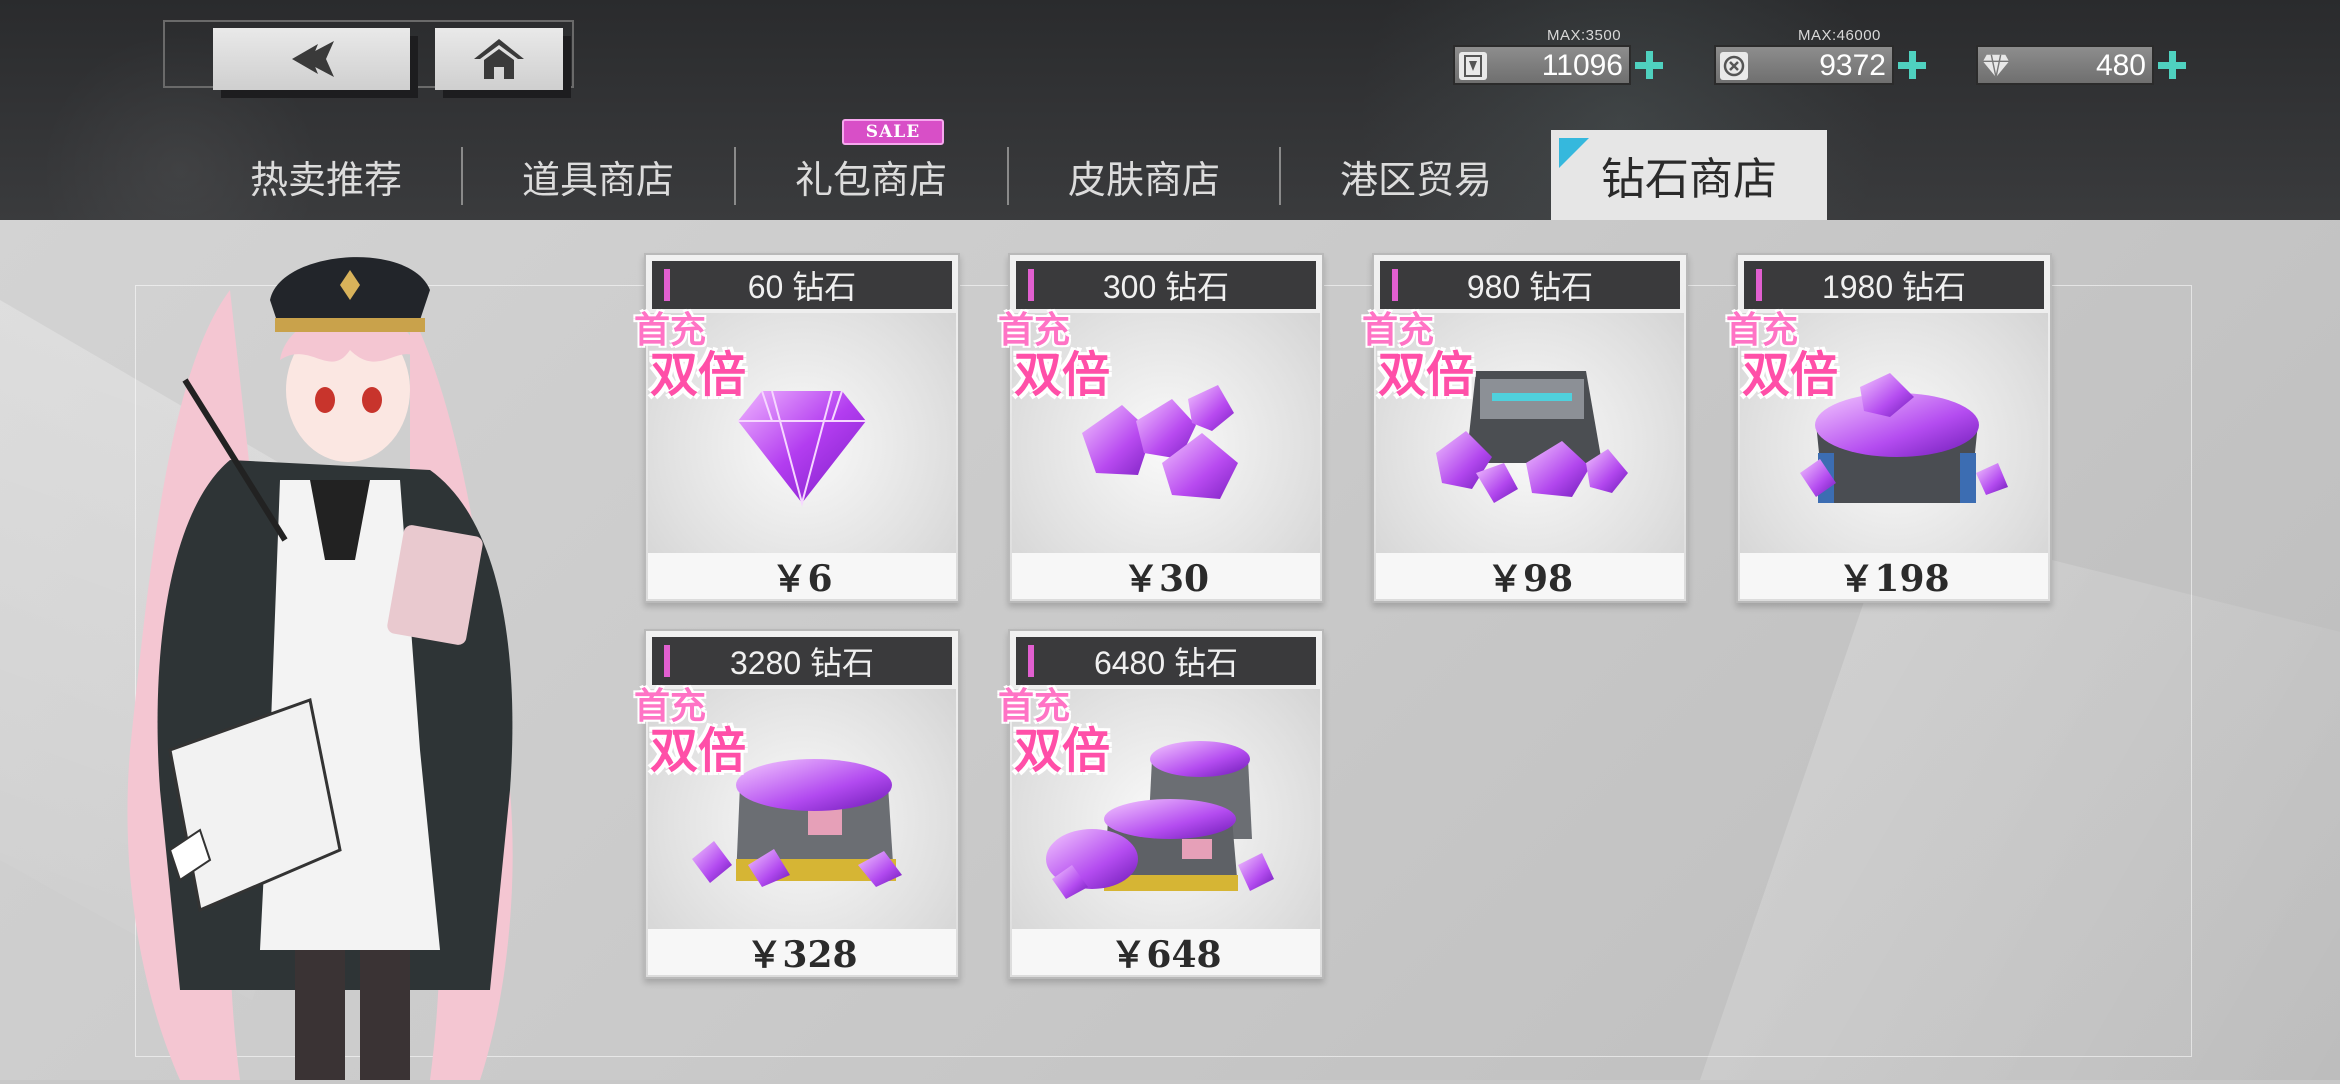 The image size is (2340, 1084). I want to click on product-card-60: 60 钻石 首充 双倍 ￥6, so click(797, 428).